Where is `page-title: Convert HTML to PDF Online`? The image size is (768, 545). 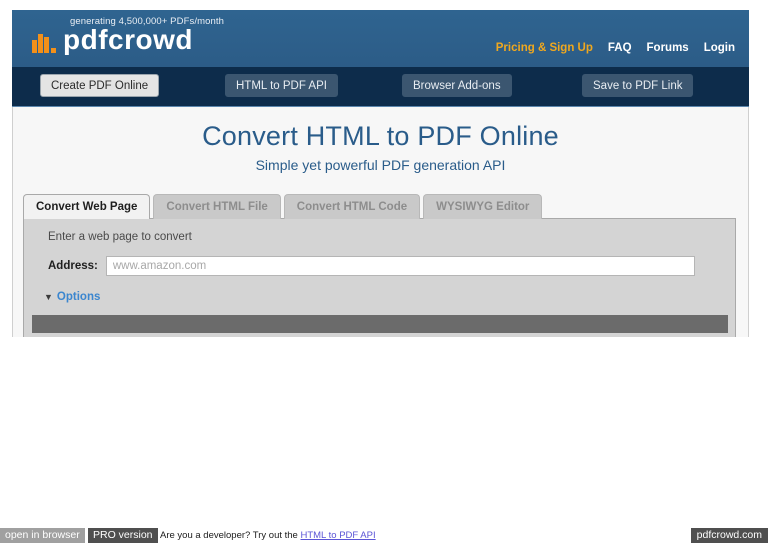 page-title: Convert HTML to PDF Online is located at coordinates (380, 136).